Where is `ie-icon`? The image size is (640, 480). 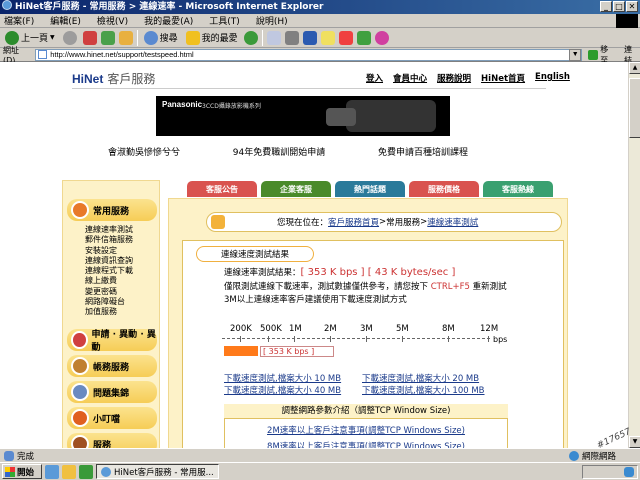
ie-icon is located at coordinates (106, 471).